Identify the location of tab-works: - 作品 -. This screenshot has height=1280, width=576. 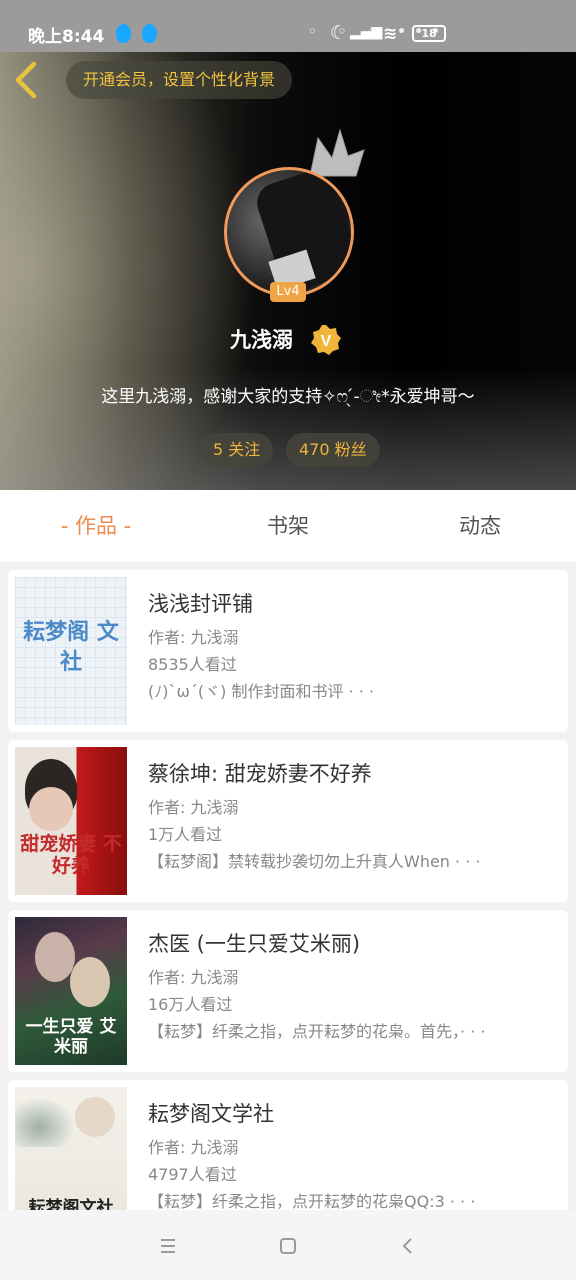
(96, 526).